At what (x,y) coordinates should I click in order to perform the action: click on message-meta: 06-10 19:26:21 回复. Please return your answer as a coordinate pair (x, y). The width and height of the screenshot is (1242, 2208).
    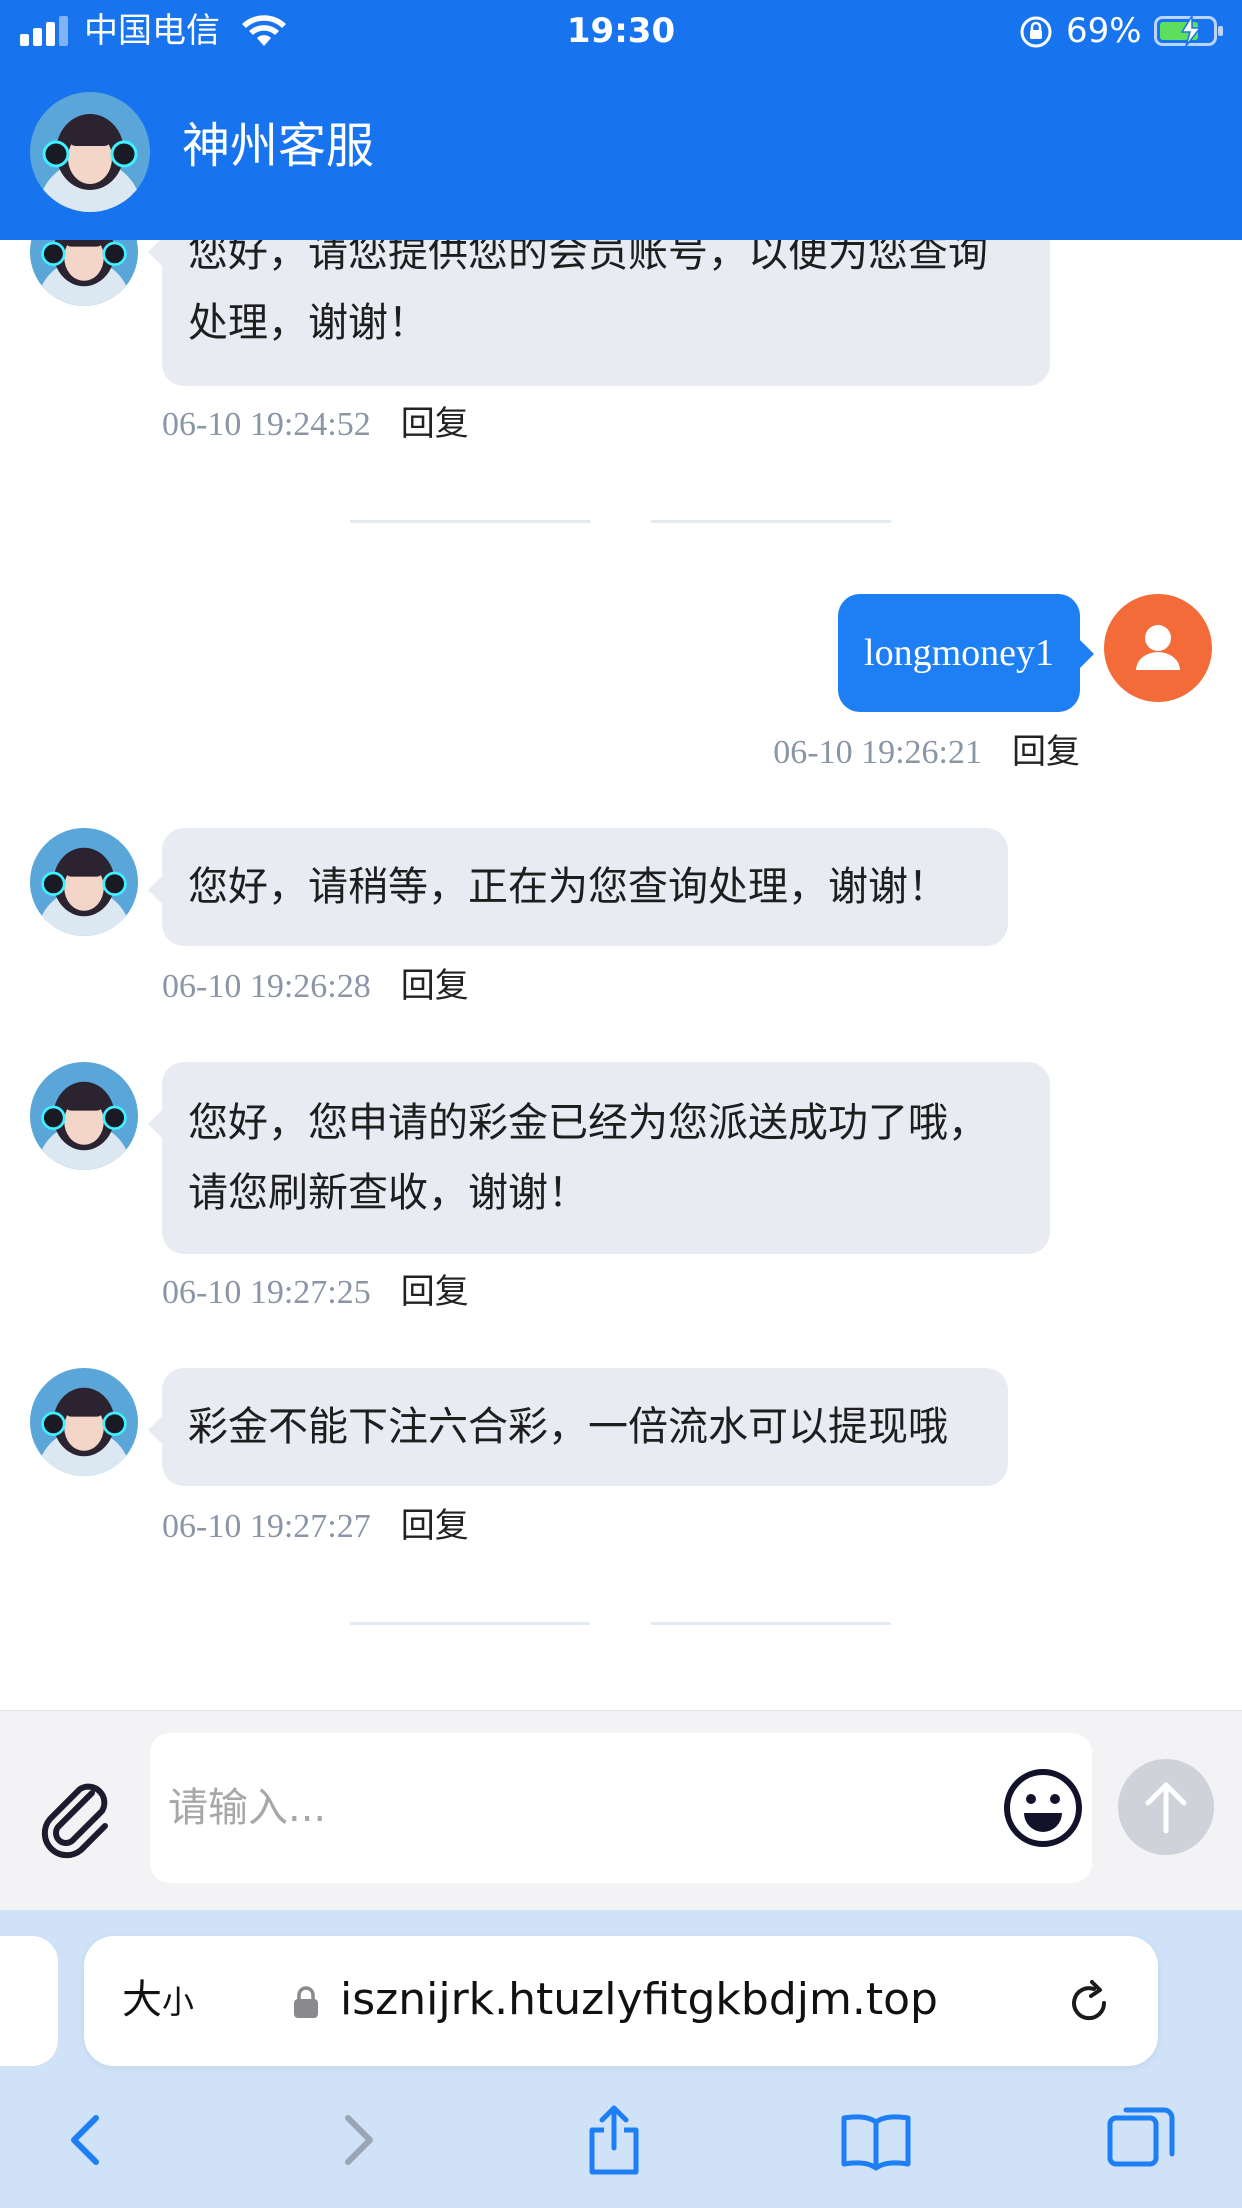
    Looking at the image, I should click on (926, 752).